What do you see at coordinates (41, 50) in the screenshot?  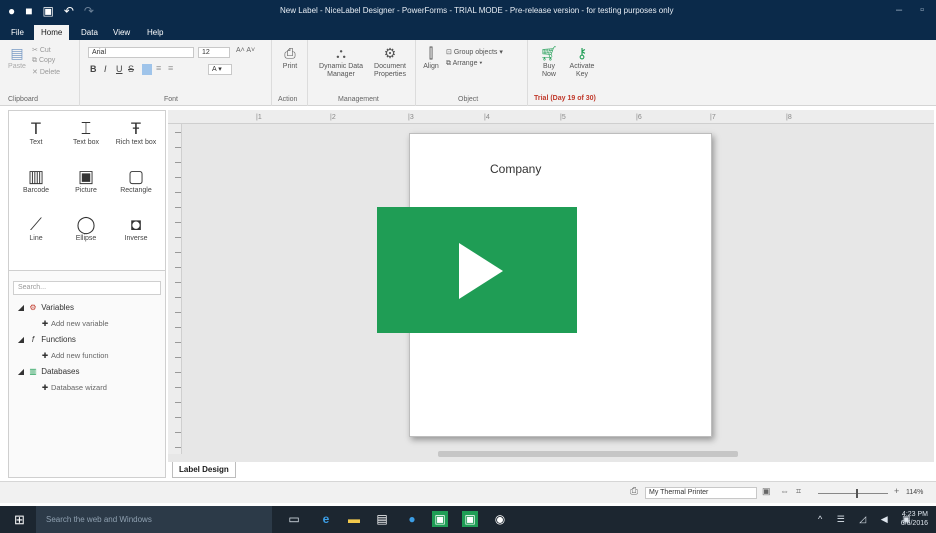 I see `cut-button: ✂ Cut` at bounding box center [41, 50].